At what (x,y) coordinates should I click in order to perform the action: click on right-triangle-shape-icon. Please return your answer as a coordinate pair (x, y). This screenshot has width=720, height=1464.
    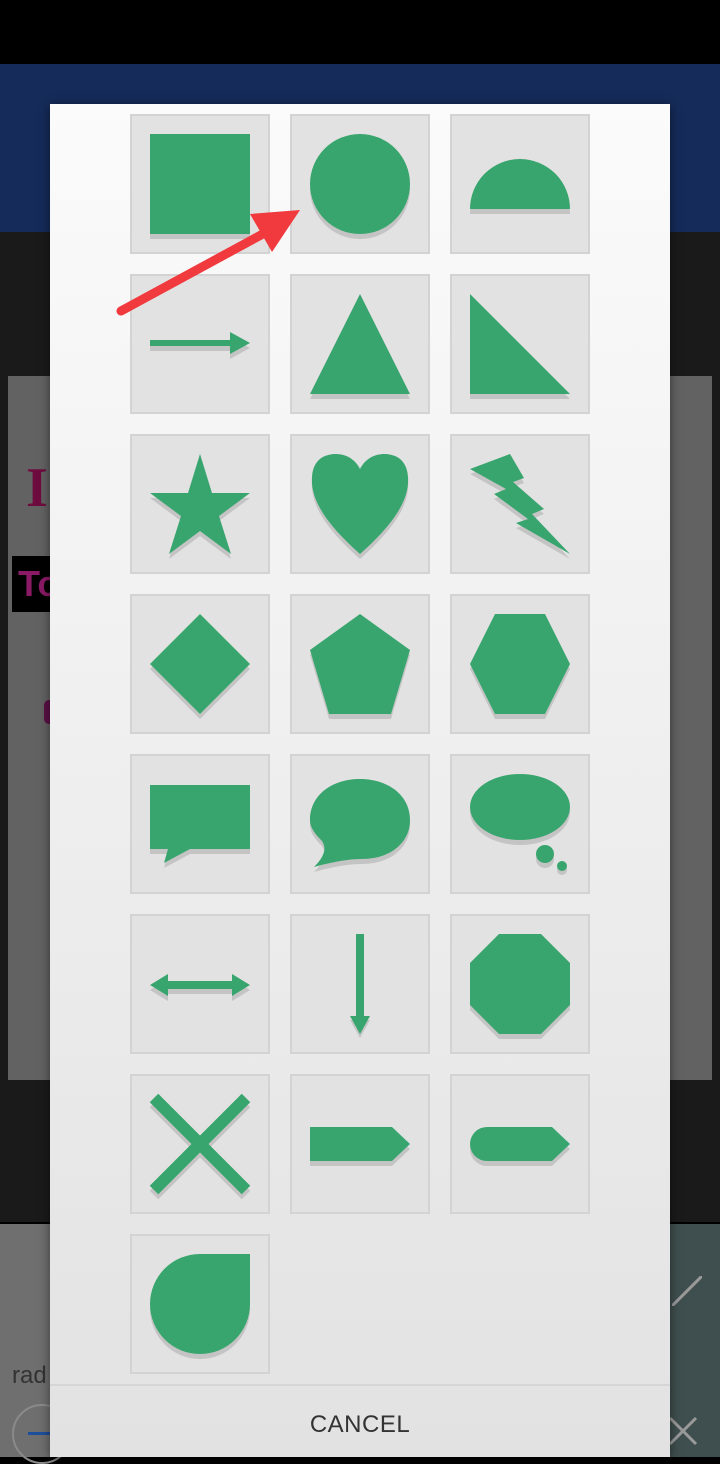
    Looking at the image, I should click on (520, 346).